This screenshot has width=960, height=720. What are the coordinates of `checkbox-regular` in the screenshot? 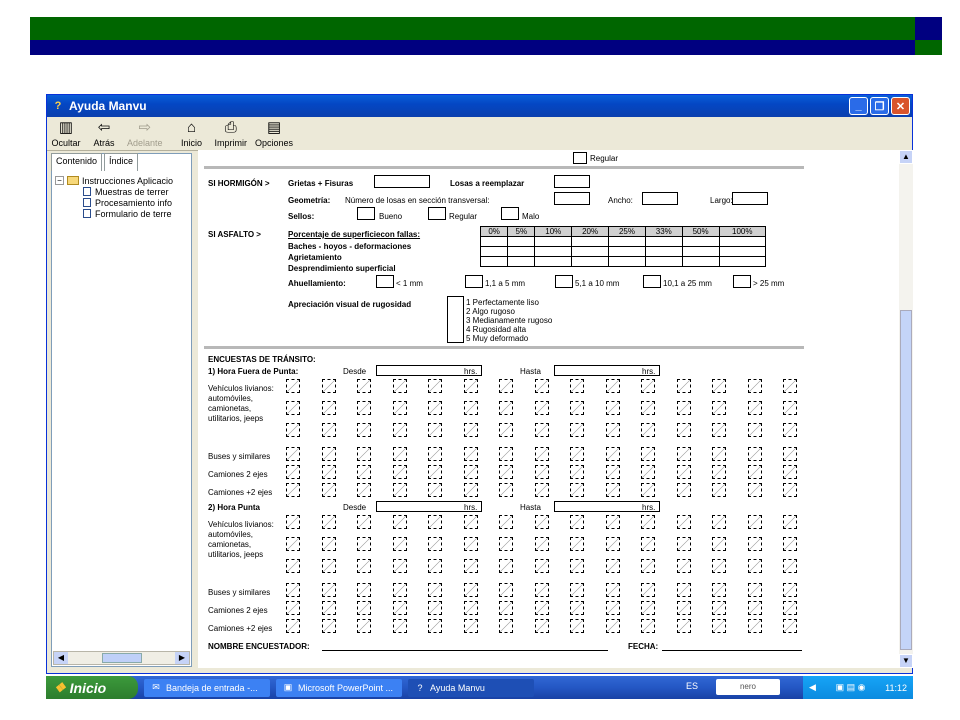 It's located at (437, 213).